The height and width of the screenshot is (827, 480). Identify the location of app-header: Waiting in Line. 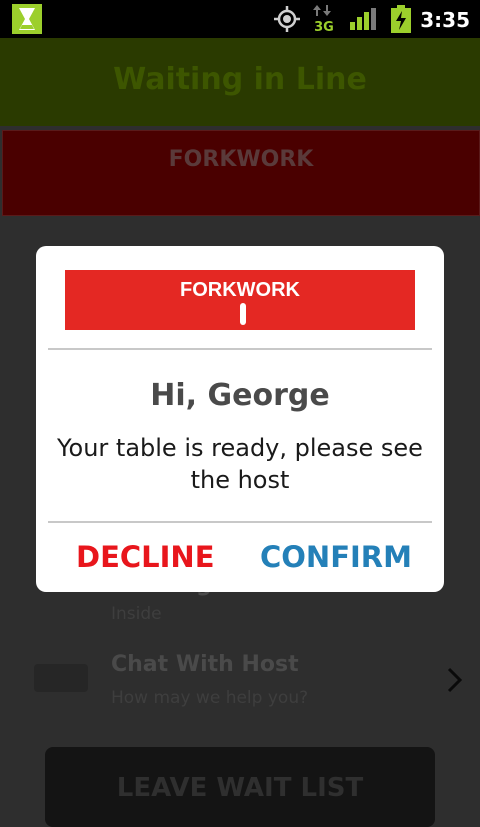
(240, 82).